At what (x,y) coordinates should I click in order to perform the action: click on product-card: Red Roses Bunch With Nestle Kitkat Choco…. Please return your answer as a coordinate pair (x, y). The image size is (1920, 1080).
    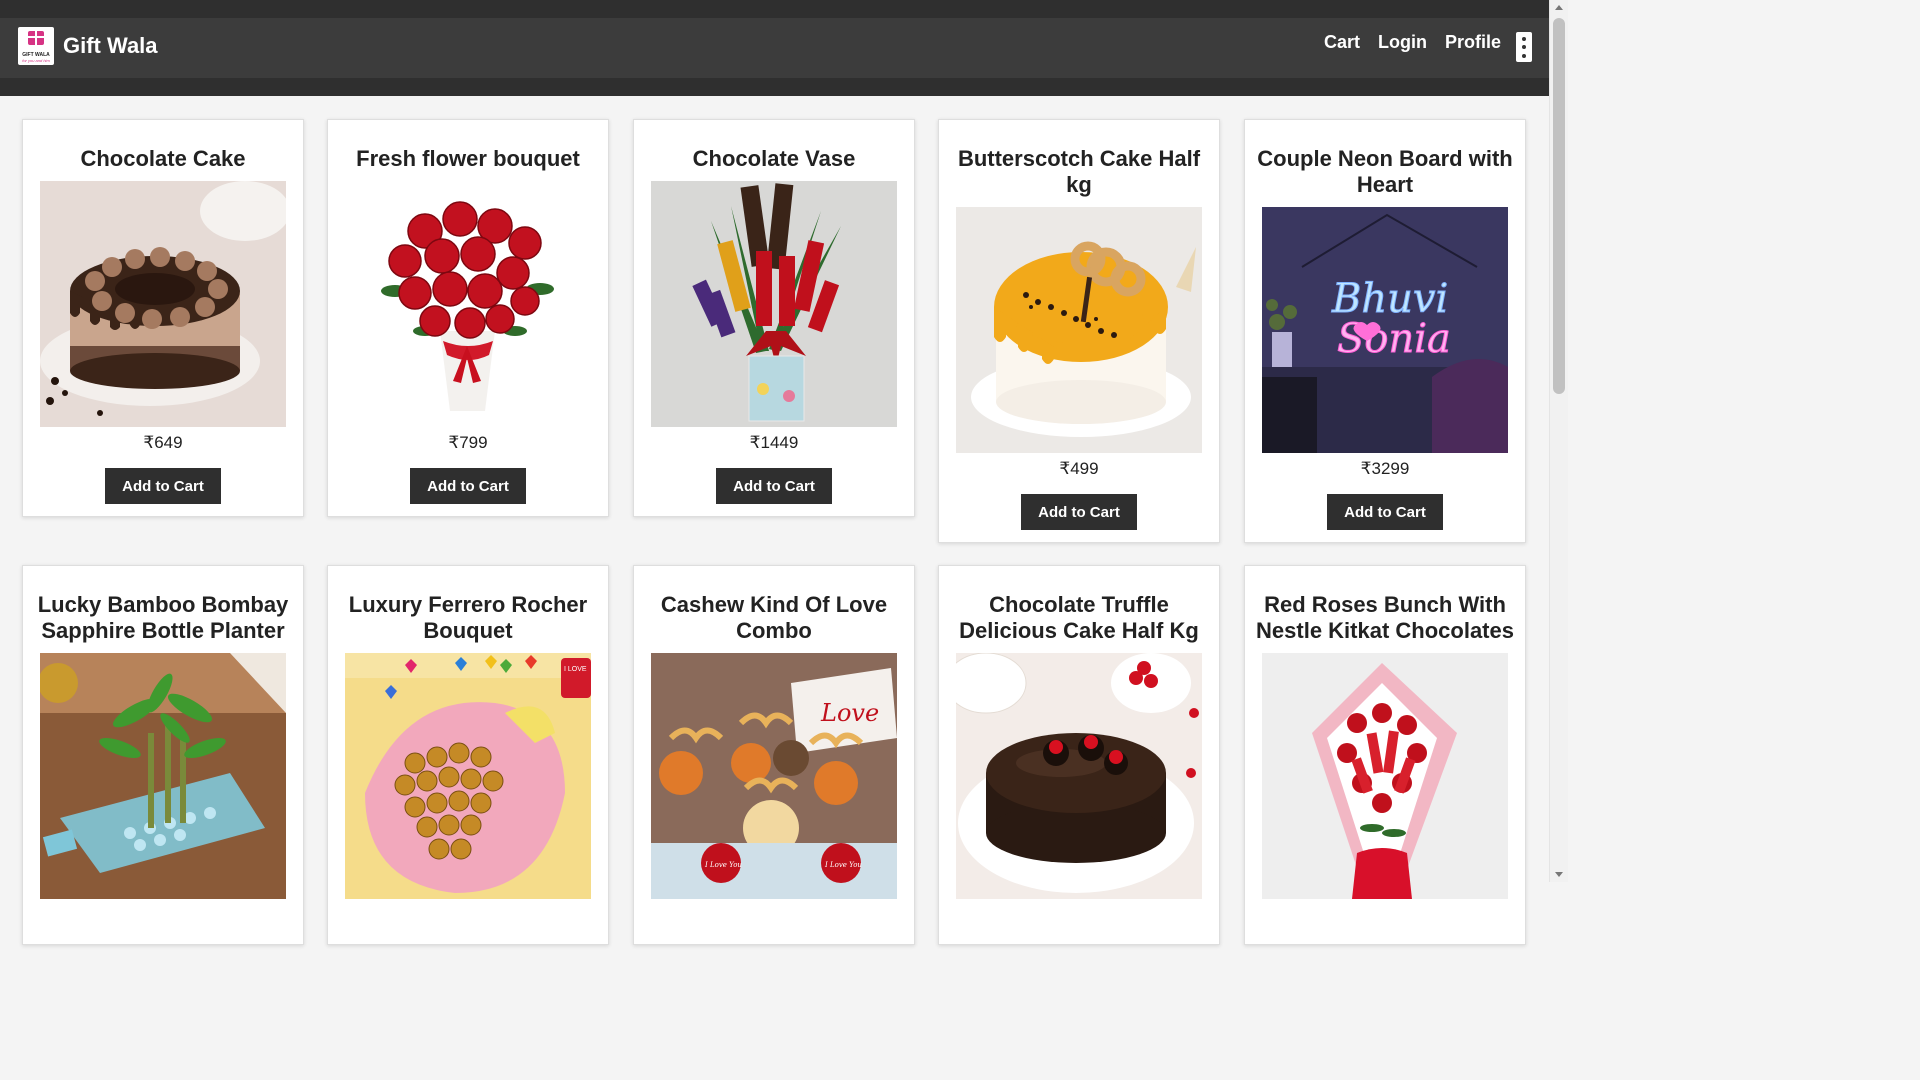
    Looking at the image, I should click on (1385, 755).